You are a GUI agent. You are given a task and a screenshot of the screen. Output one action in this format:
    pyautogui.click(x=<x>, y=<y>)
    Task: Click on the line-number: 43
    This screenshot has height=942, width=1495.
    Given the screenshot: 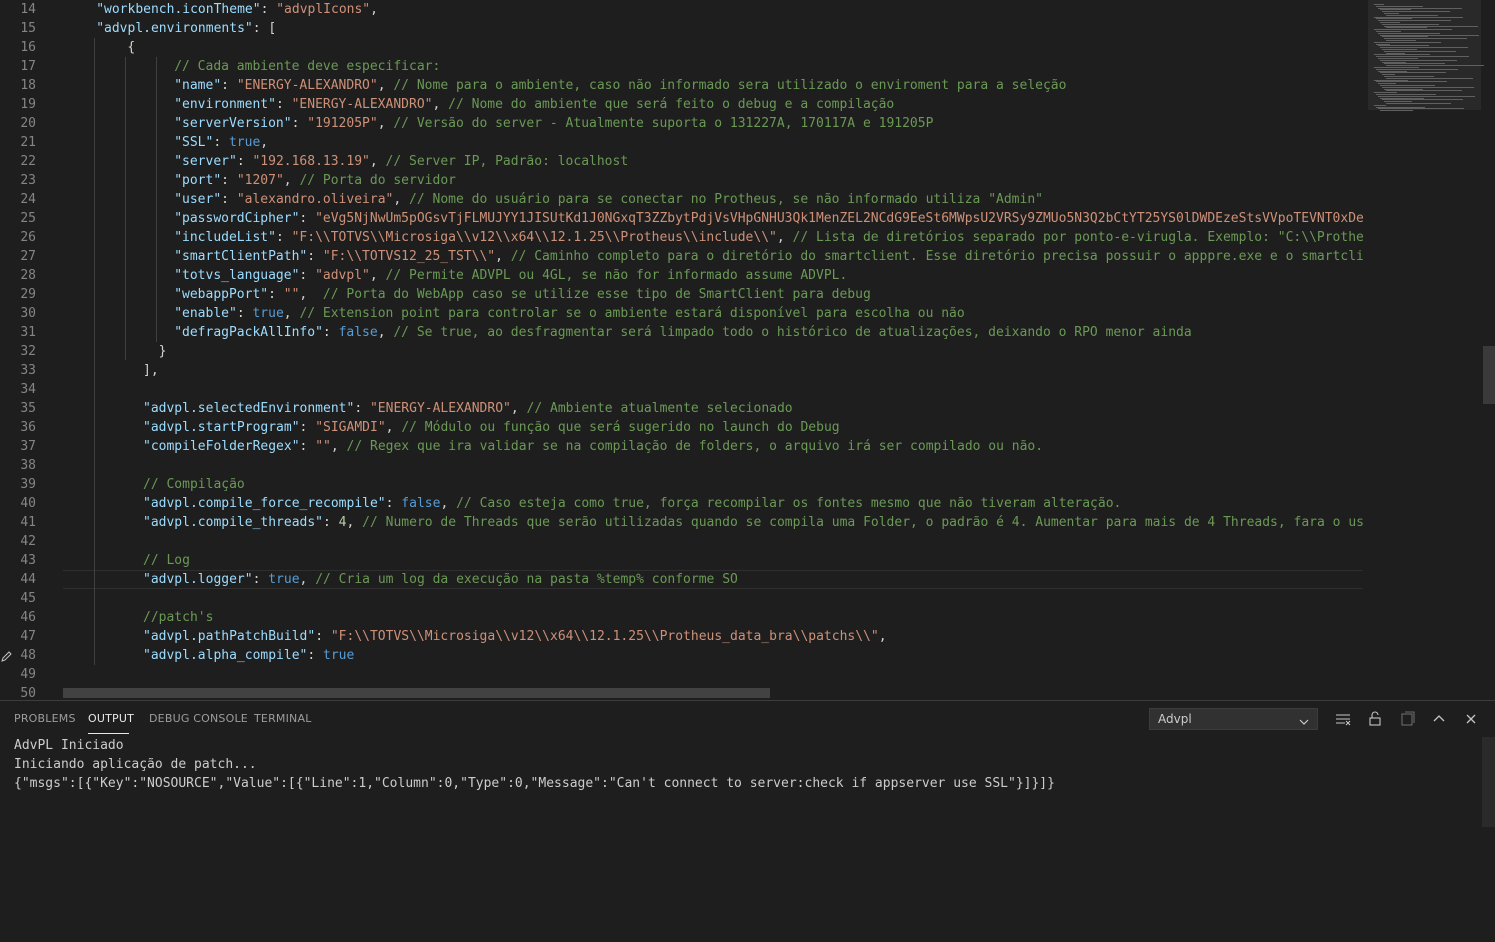 What is the action you would take?
    pyautogui.click(x=28, y=560)
    